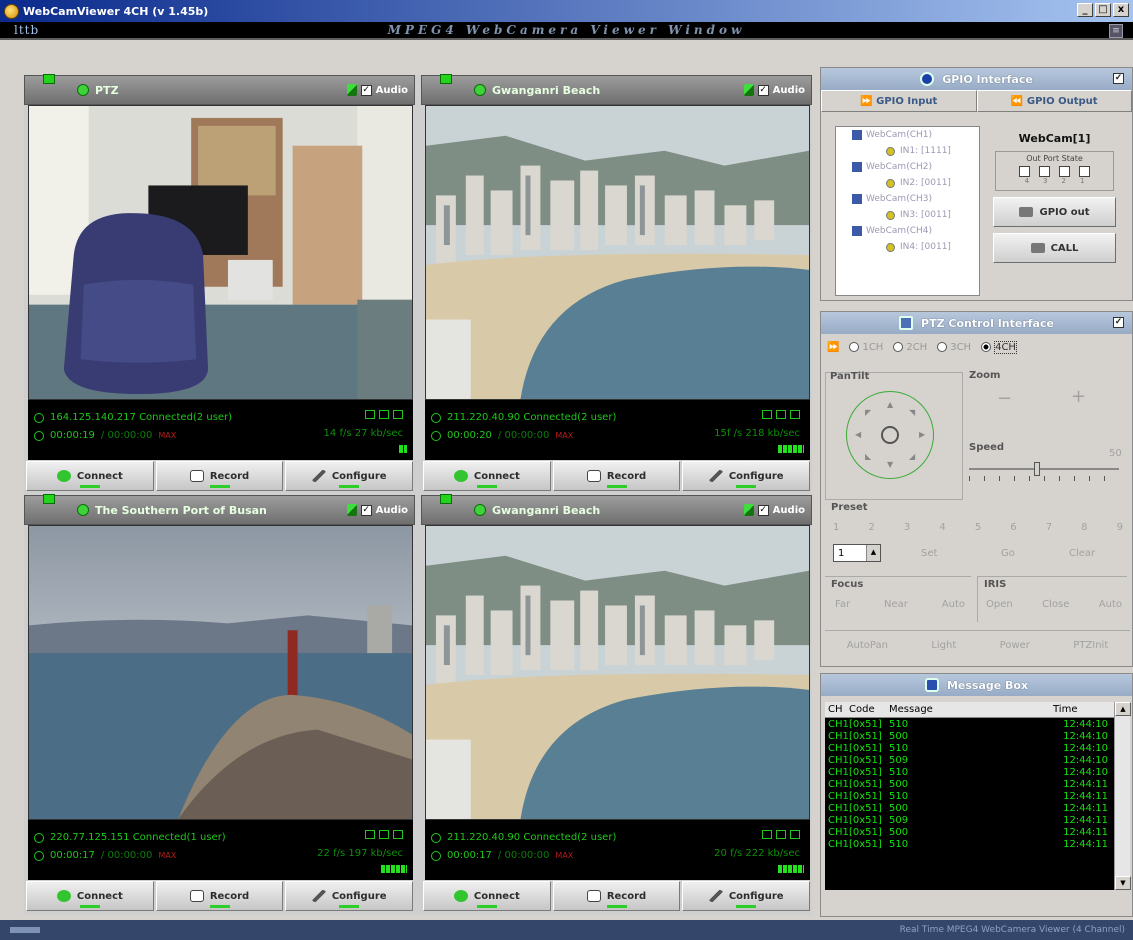 The image size is (1133, 940). Describe the element at coordinates (1121, 10) in the screenshot. I see `close-button: x` at that location.